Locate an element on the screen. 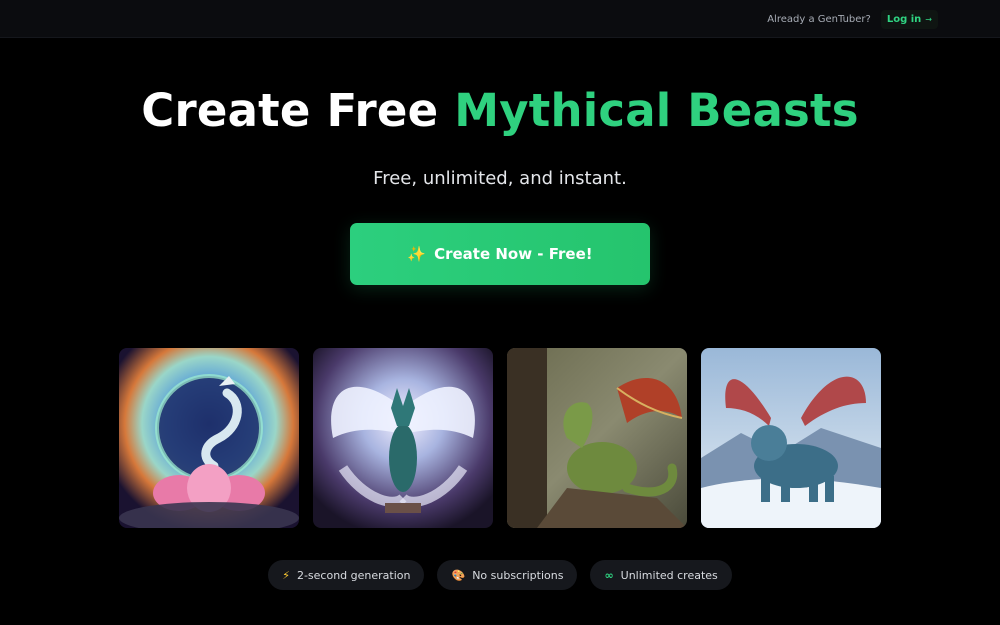 The image size is (1000, 625). gallery-image-green-dragon is located at coordinates (597, 438).